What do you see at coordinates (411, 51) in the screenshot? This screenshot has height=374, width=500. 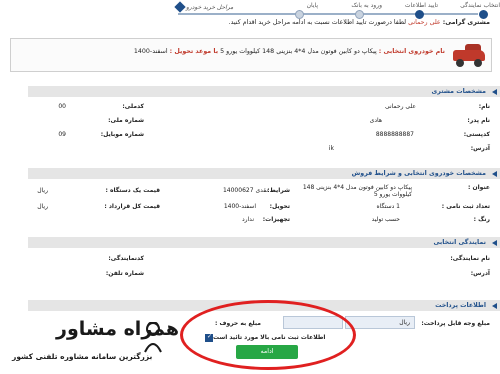 I see `product-label: نام خودروی انتخابی :` at bounding box center [411, 51].